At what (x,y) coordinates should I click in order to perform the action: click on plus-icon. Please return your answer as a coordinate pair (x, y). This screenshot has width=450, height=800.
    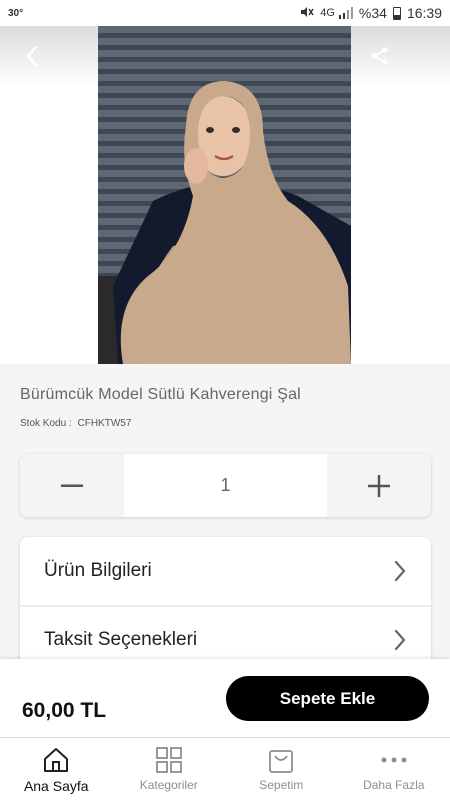
    Looking at the image, I should click on (379, 485).